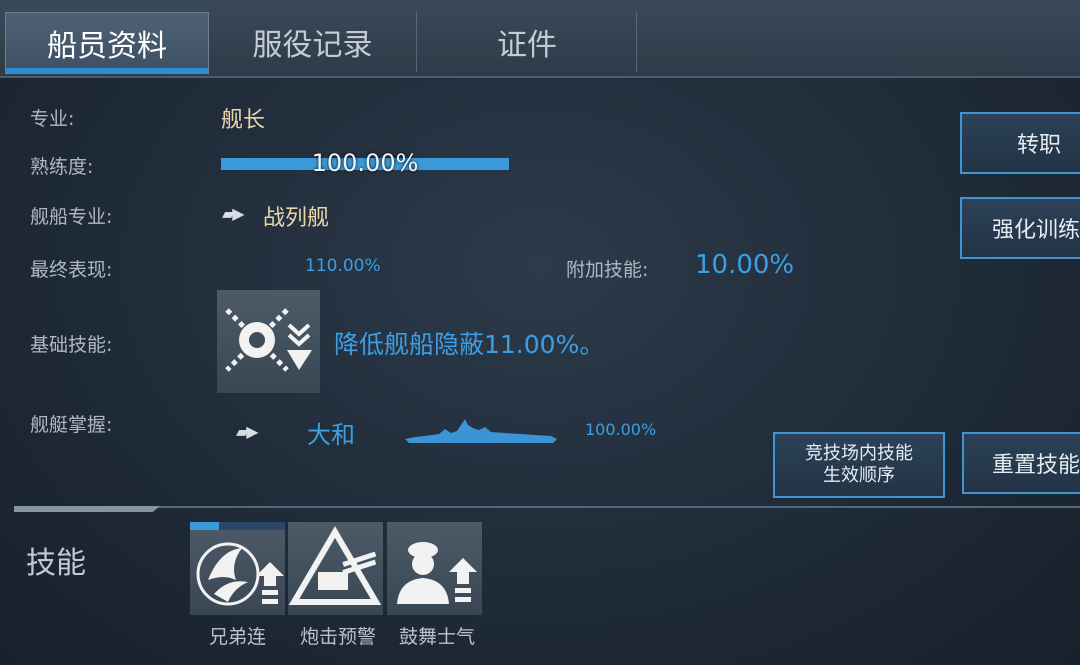 The height and width of the screenshot is (665, 1080). I want to click on tab-crew-profile: 船员资料, so click(107, 43).